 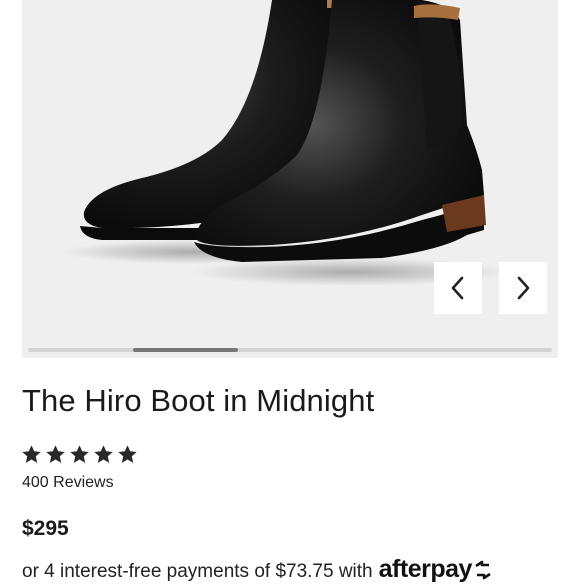 I want to click on gallery-scrollbar, so click(x=290, y=350).